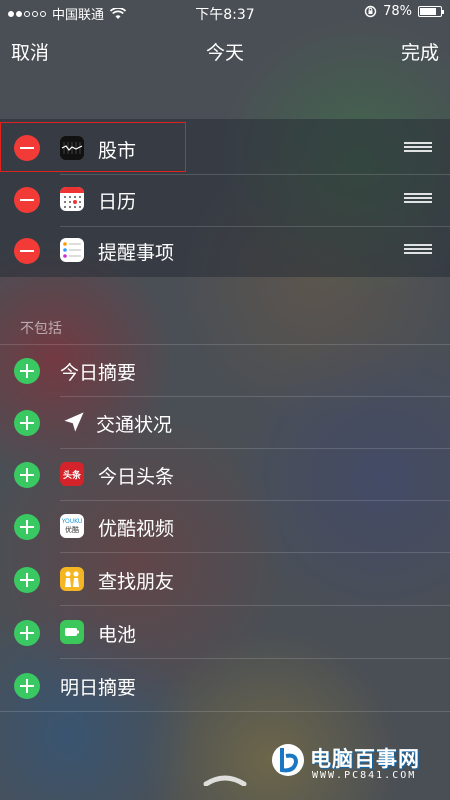 Image resolution: width=450 pixels, height=800 pixels. I want to click on status-bar: 中国联通 下午8:37 78%, so click(225, 12).